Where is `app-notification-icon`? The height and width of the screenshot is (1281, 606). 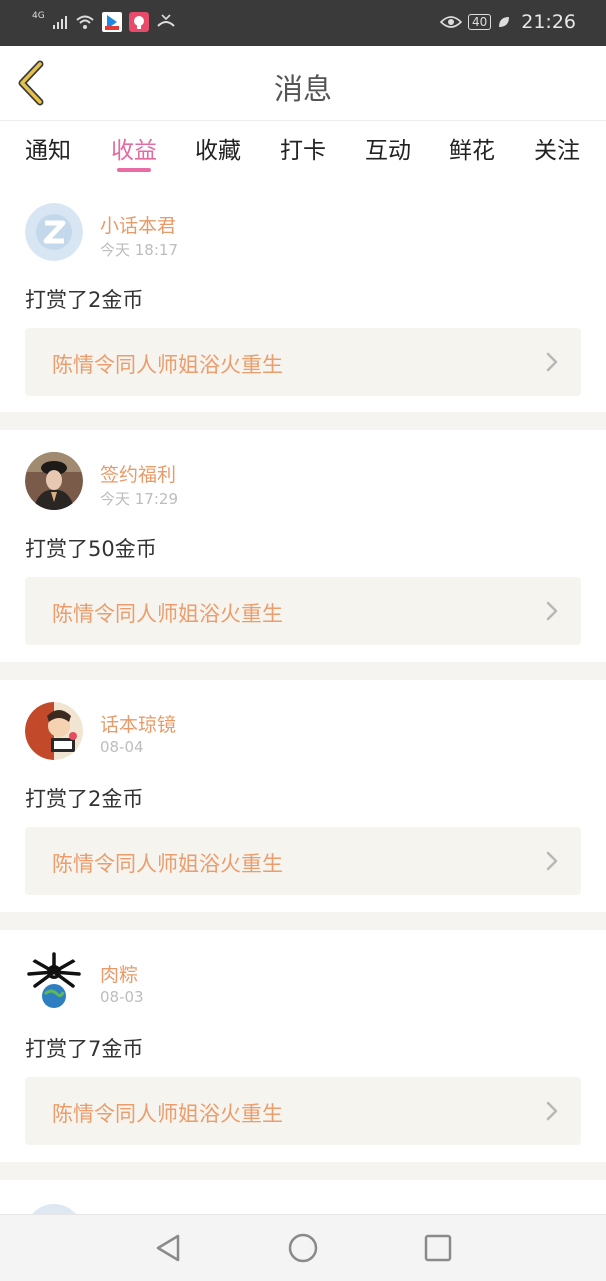 app-notification-icon is located at coordinates (138, 22).